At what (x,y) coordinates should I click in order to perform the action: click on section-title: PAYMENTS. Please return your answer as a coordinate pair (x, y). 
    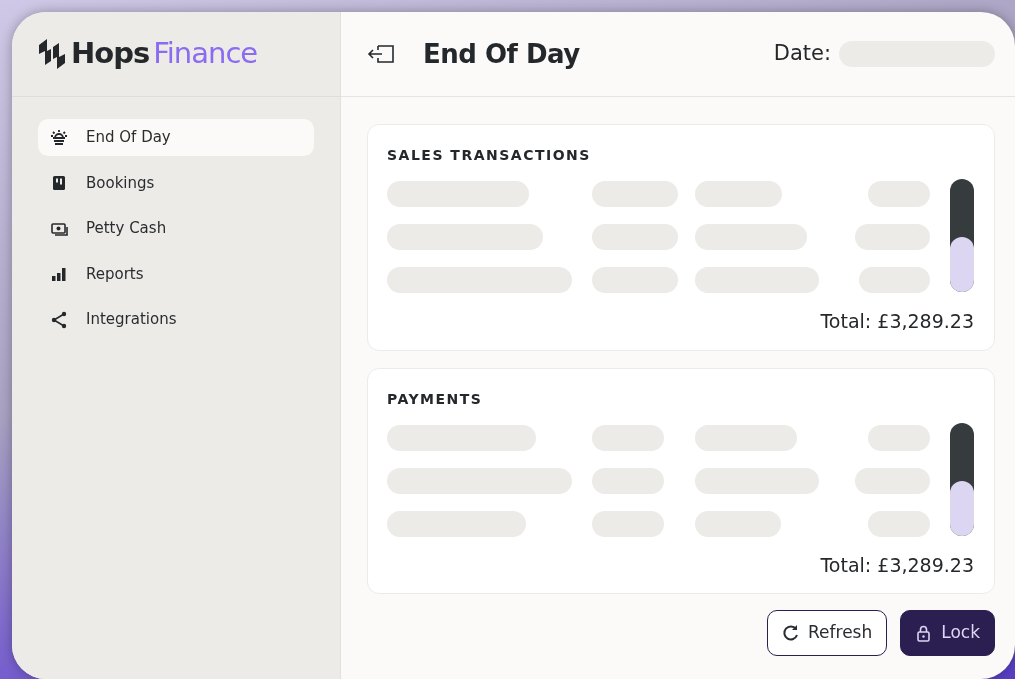
    Looking at the image, I should click on (435, 399).